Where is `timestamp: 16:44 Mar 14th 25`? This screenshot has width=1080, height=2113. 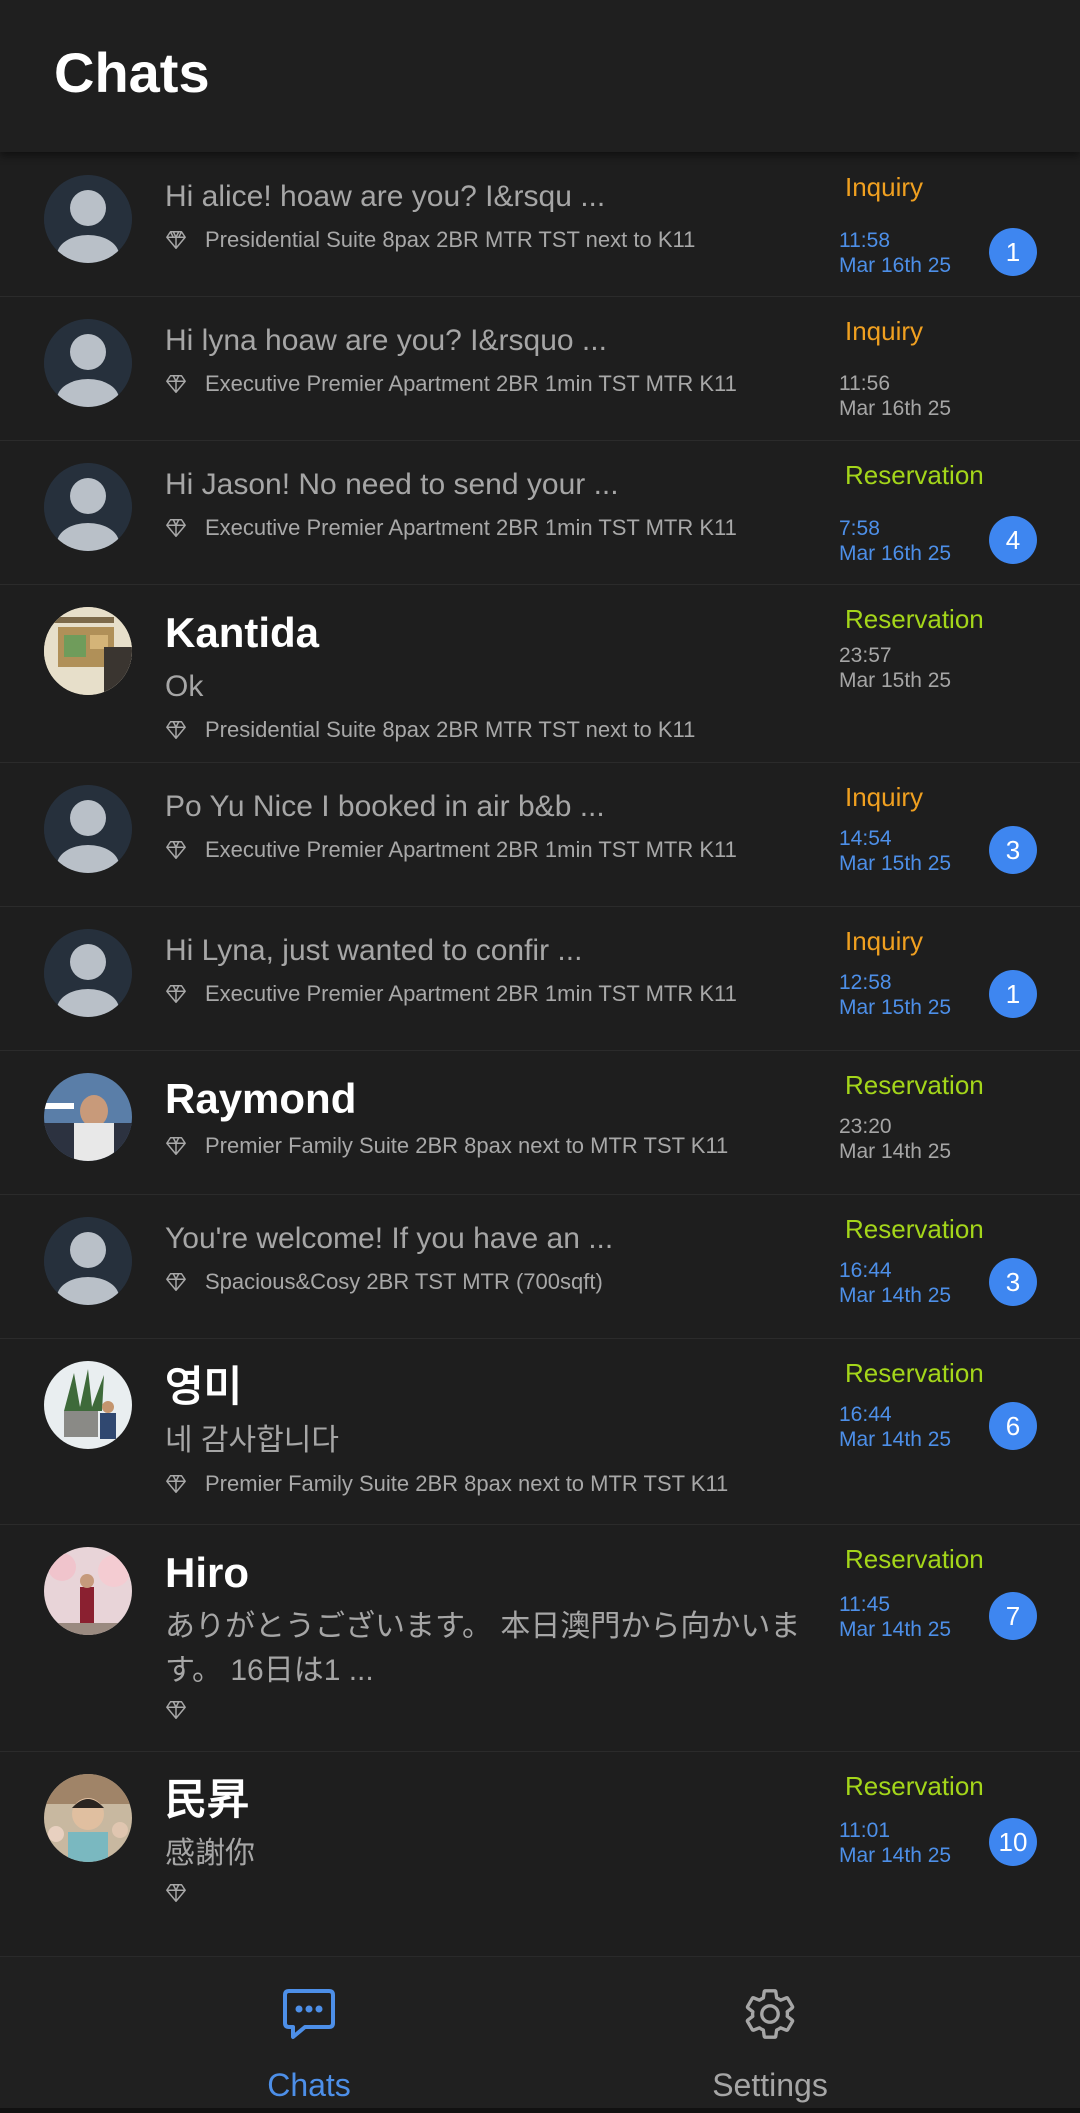 timestamp: 16:44 Mar 14th 25 is located at coordinates (895, 1427).